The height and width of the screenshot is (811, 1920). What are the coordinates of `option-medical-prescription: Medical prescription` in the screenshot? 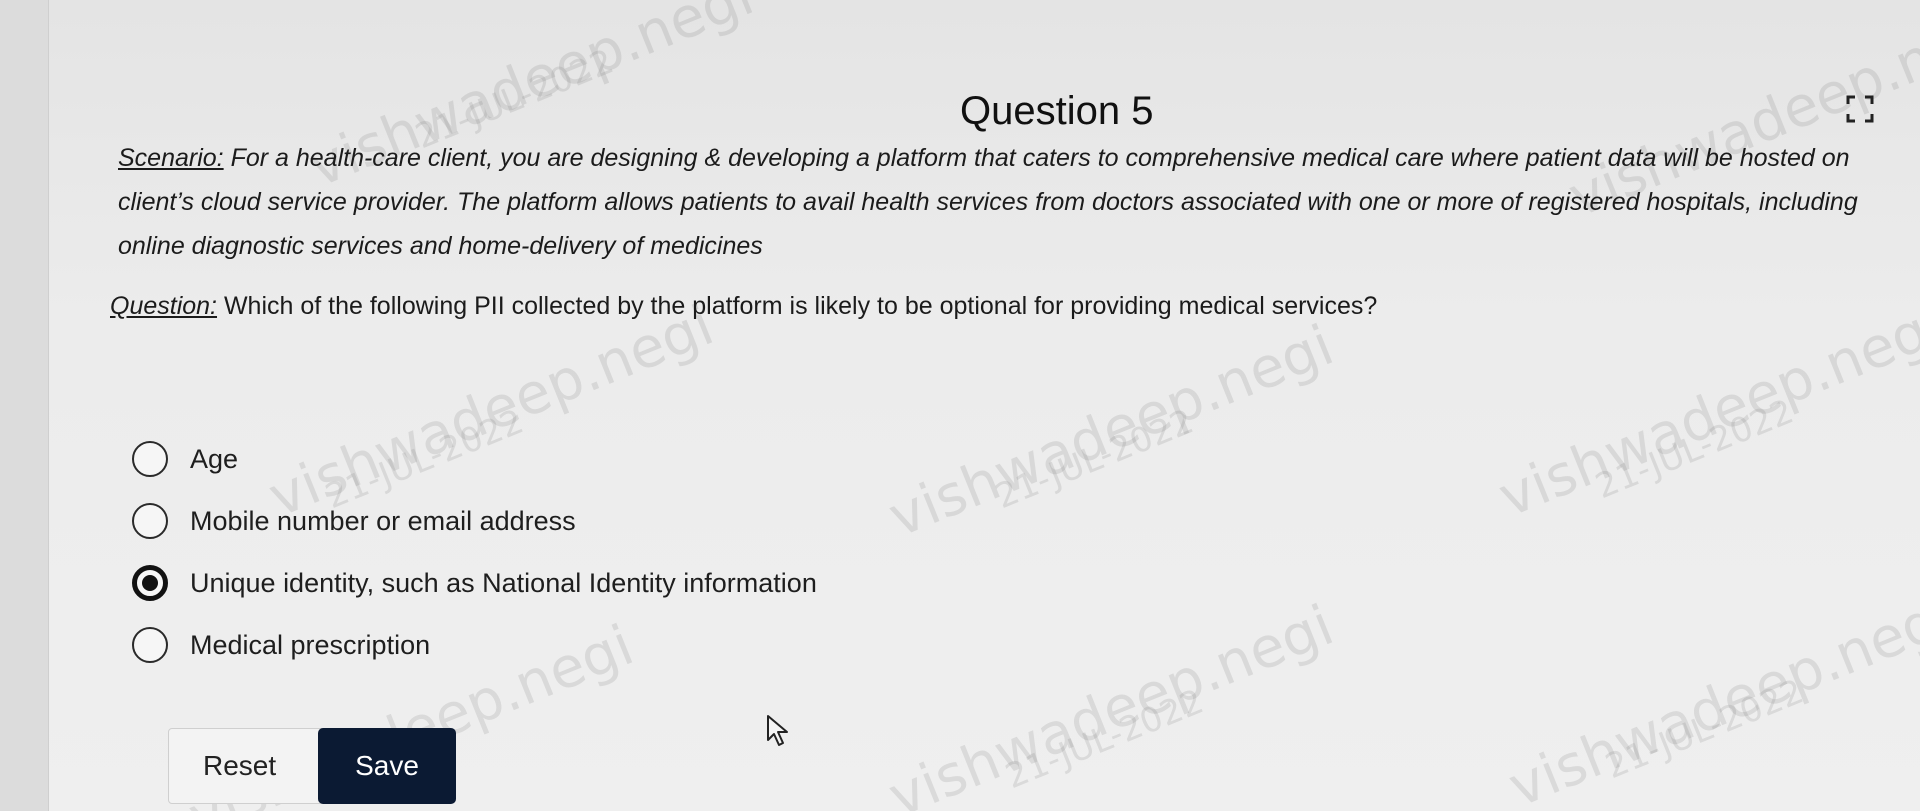 It's located at (474, 645).